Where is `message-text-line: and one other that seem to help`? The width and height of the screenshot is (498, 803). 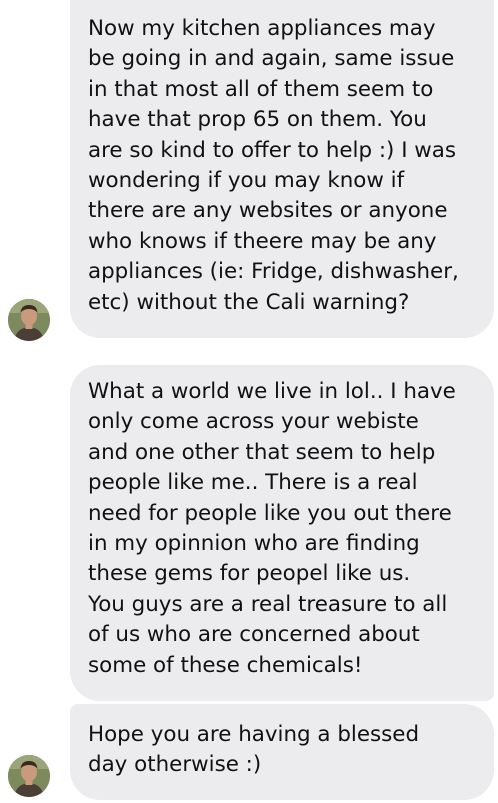 message-text-line: and one other that seem to help is located at coordinates (262, 452).